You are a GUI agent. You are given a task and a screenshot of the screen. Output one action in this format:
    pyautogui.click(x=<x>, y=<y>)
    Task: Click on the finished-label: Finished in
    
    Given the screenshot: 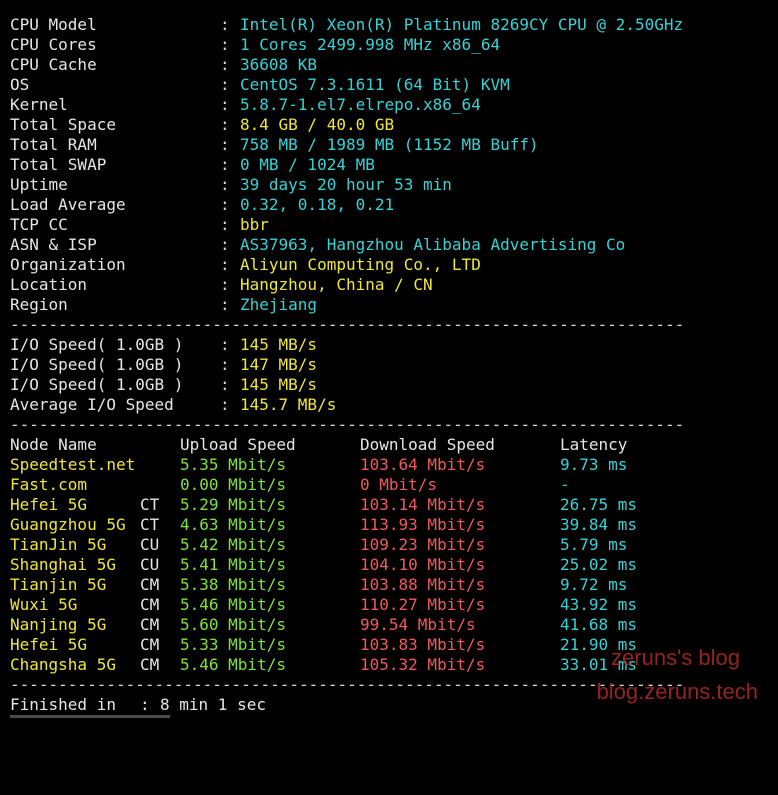 What is the action you would take?
    pyautogui.click(x=63, y=704)
    